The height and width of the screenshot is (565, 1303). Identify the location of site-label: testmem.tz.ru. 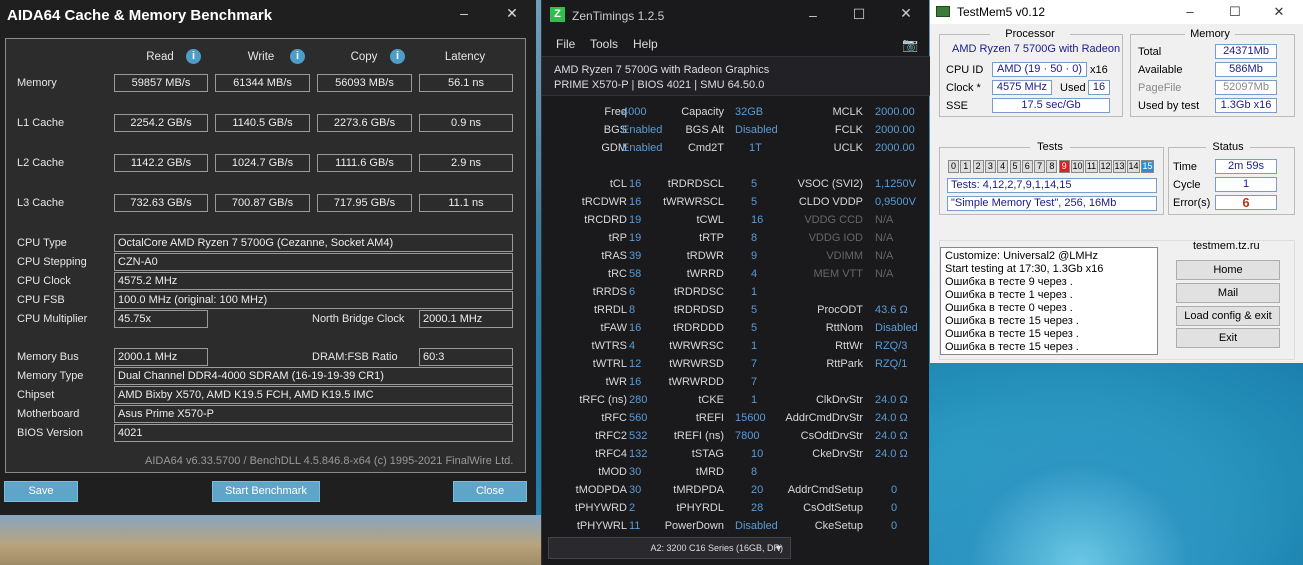
(1226, 246).